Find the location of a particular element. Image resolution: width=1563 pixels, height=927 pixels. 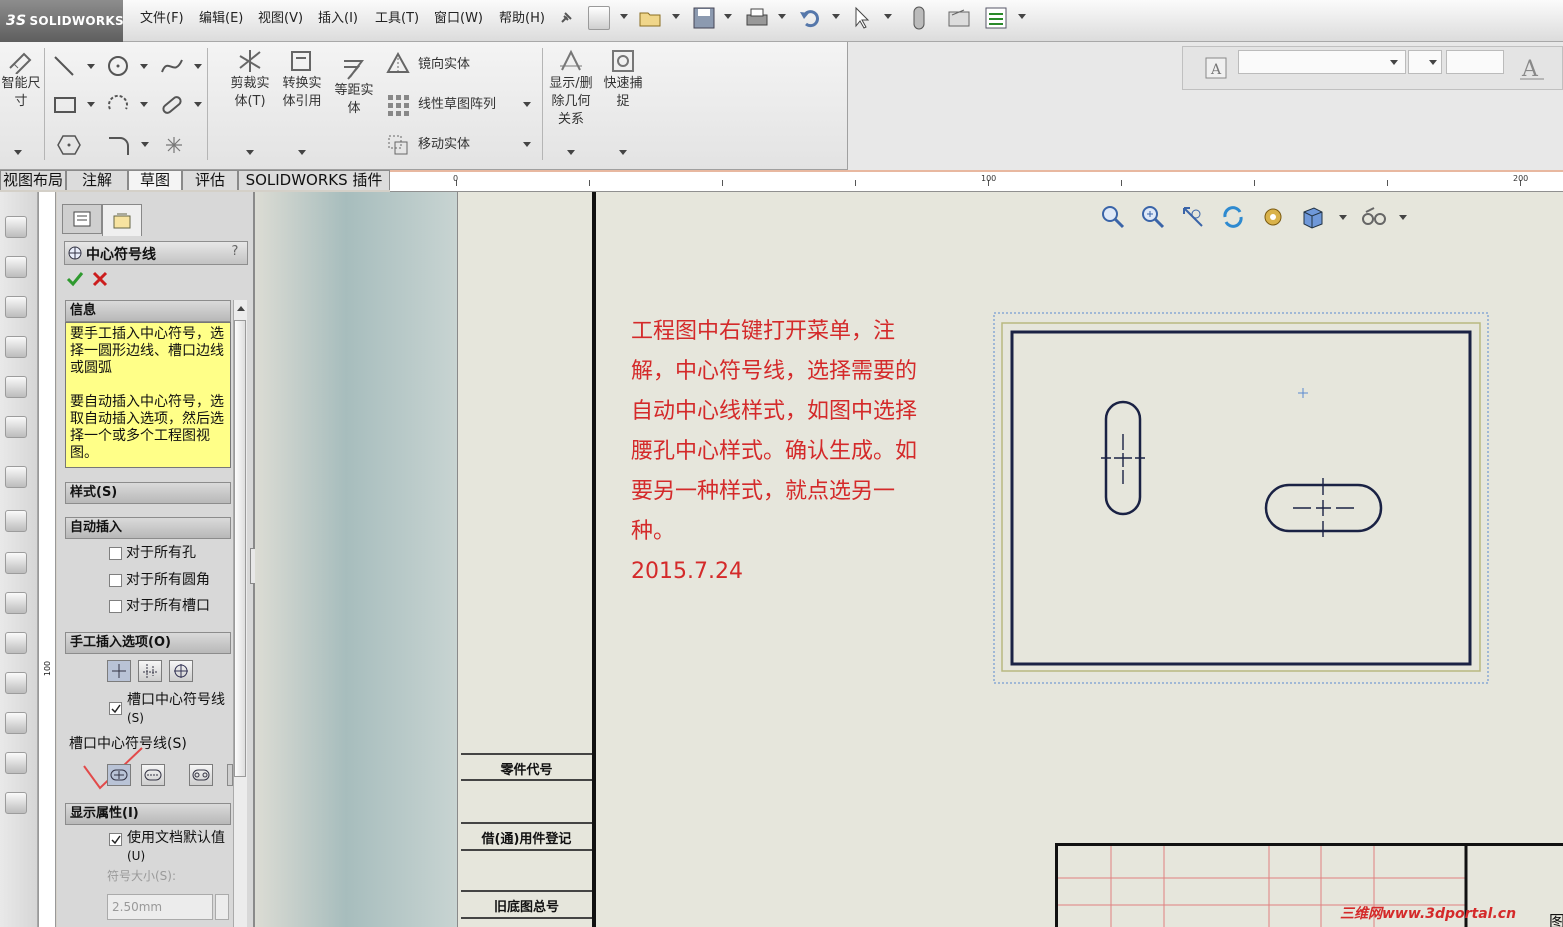

undo-icon is located at coordinates (810, 18).